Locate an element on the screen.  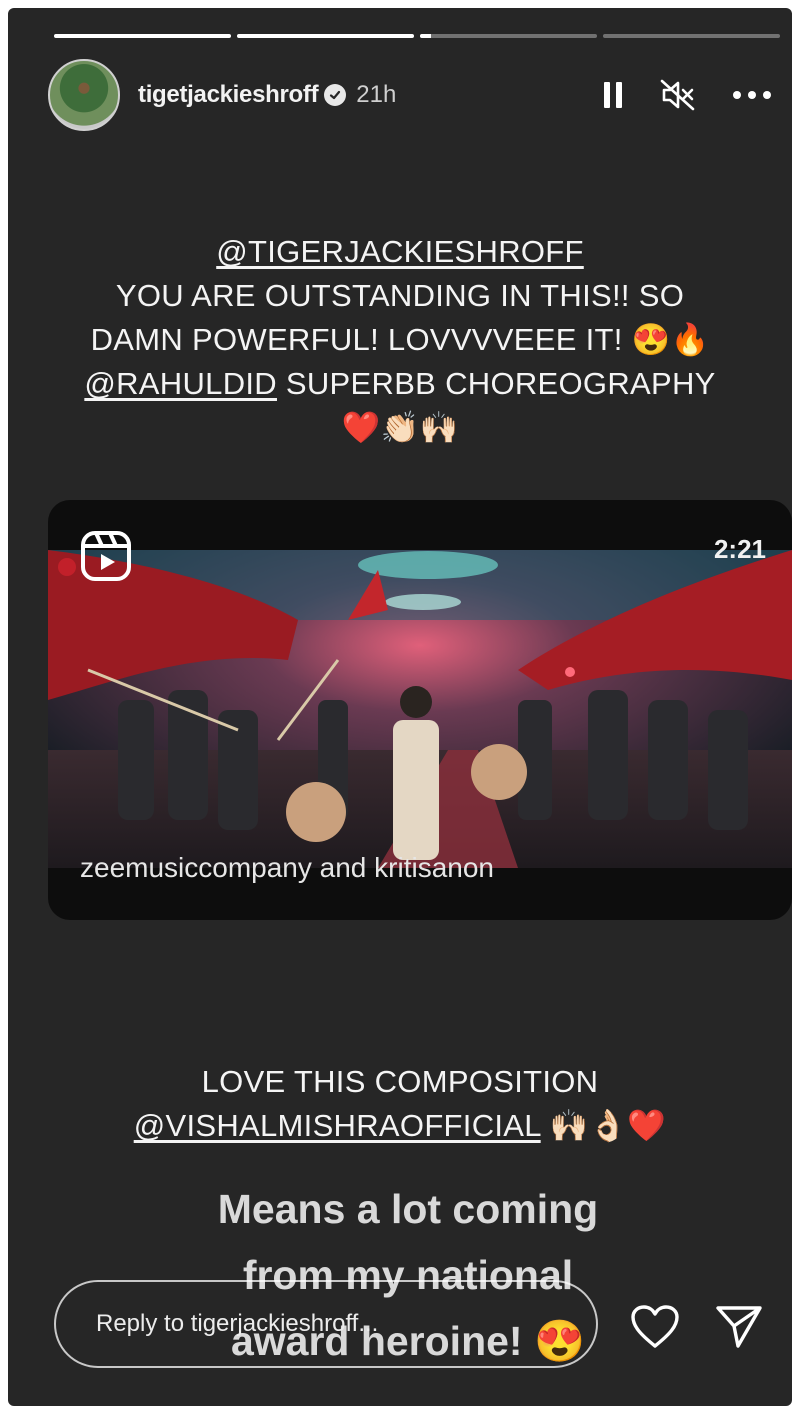
story-timestamp: 21h is located at coordinates (376, 94).